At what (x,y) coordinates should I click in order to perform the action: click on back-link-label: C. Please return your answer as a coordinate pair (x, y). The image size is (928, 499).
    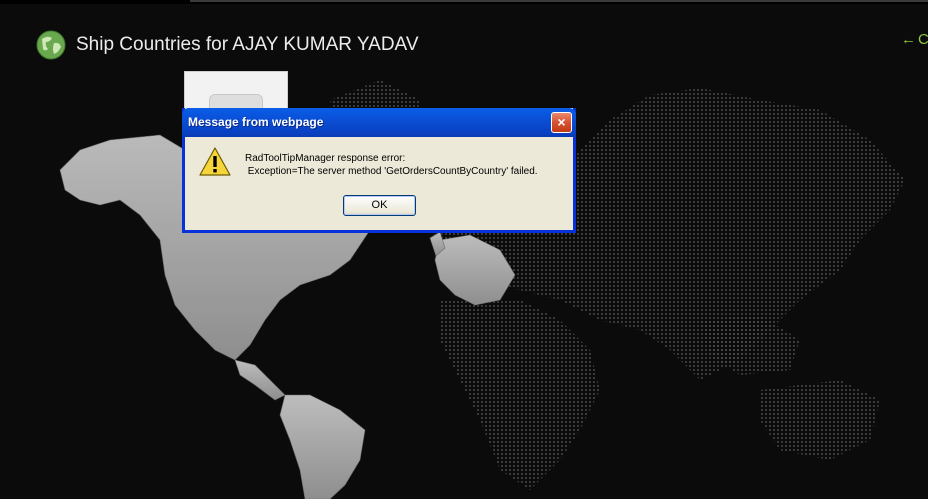
    Looking at the image, I should click on (923, 39).